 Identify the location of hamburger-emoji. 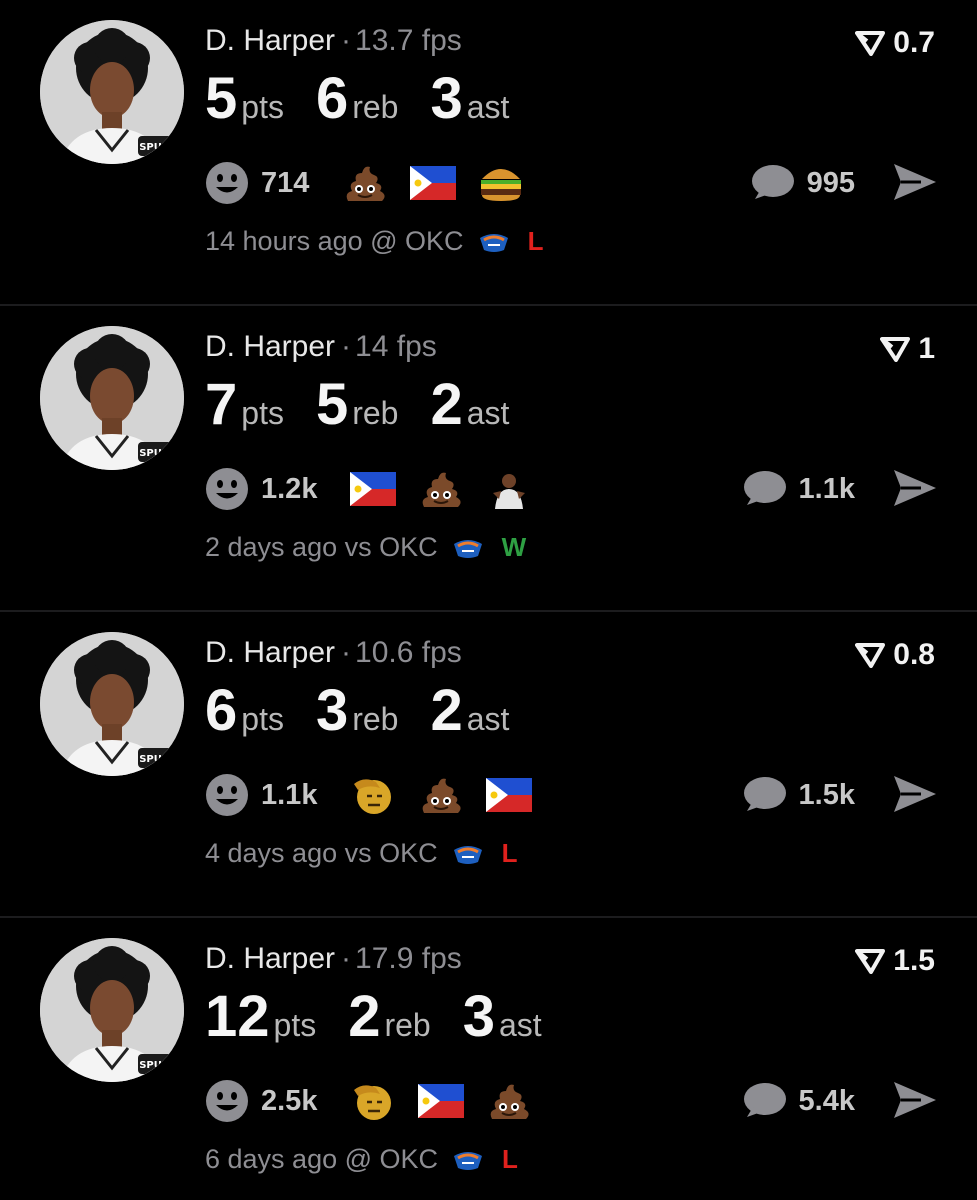
(501, 183).